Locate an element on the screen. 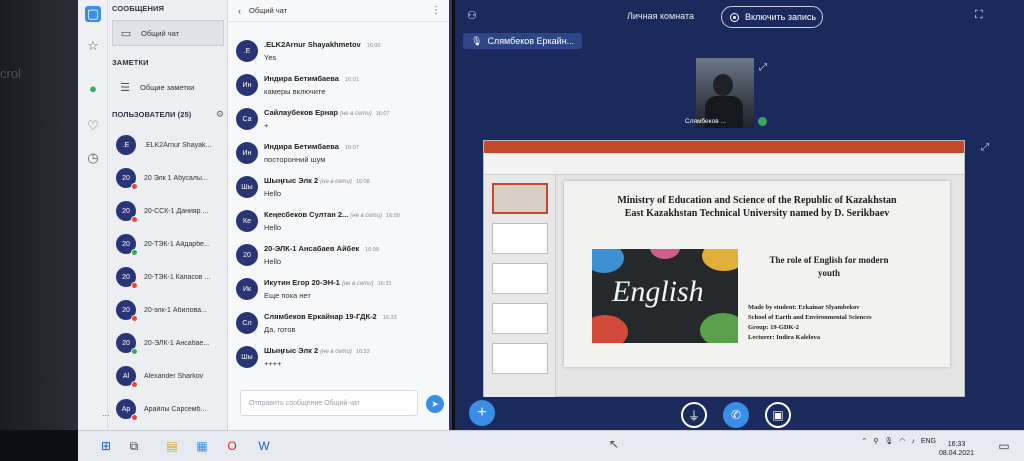 Image resolution: width=1024 pixels, height=461 pixels. opera-icon: O is located at coordinates (232, 446).